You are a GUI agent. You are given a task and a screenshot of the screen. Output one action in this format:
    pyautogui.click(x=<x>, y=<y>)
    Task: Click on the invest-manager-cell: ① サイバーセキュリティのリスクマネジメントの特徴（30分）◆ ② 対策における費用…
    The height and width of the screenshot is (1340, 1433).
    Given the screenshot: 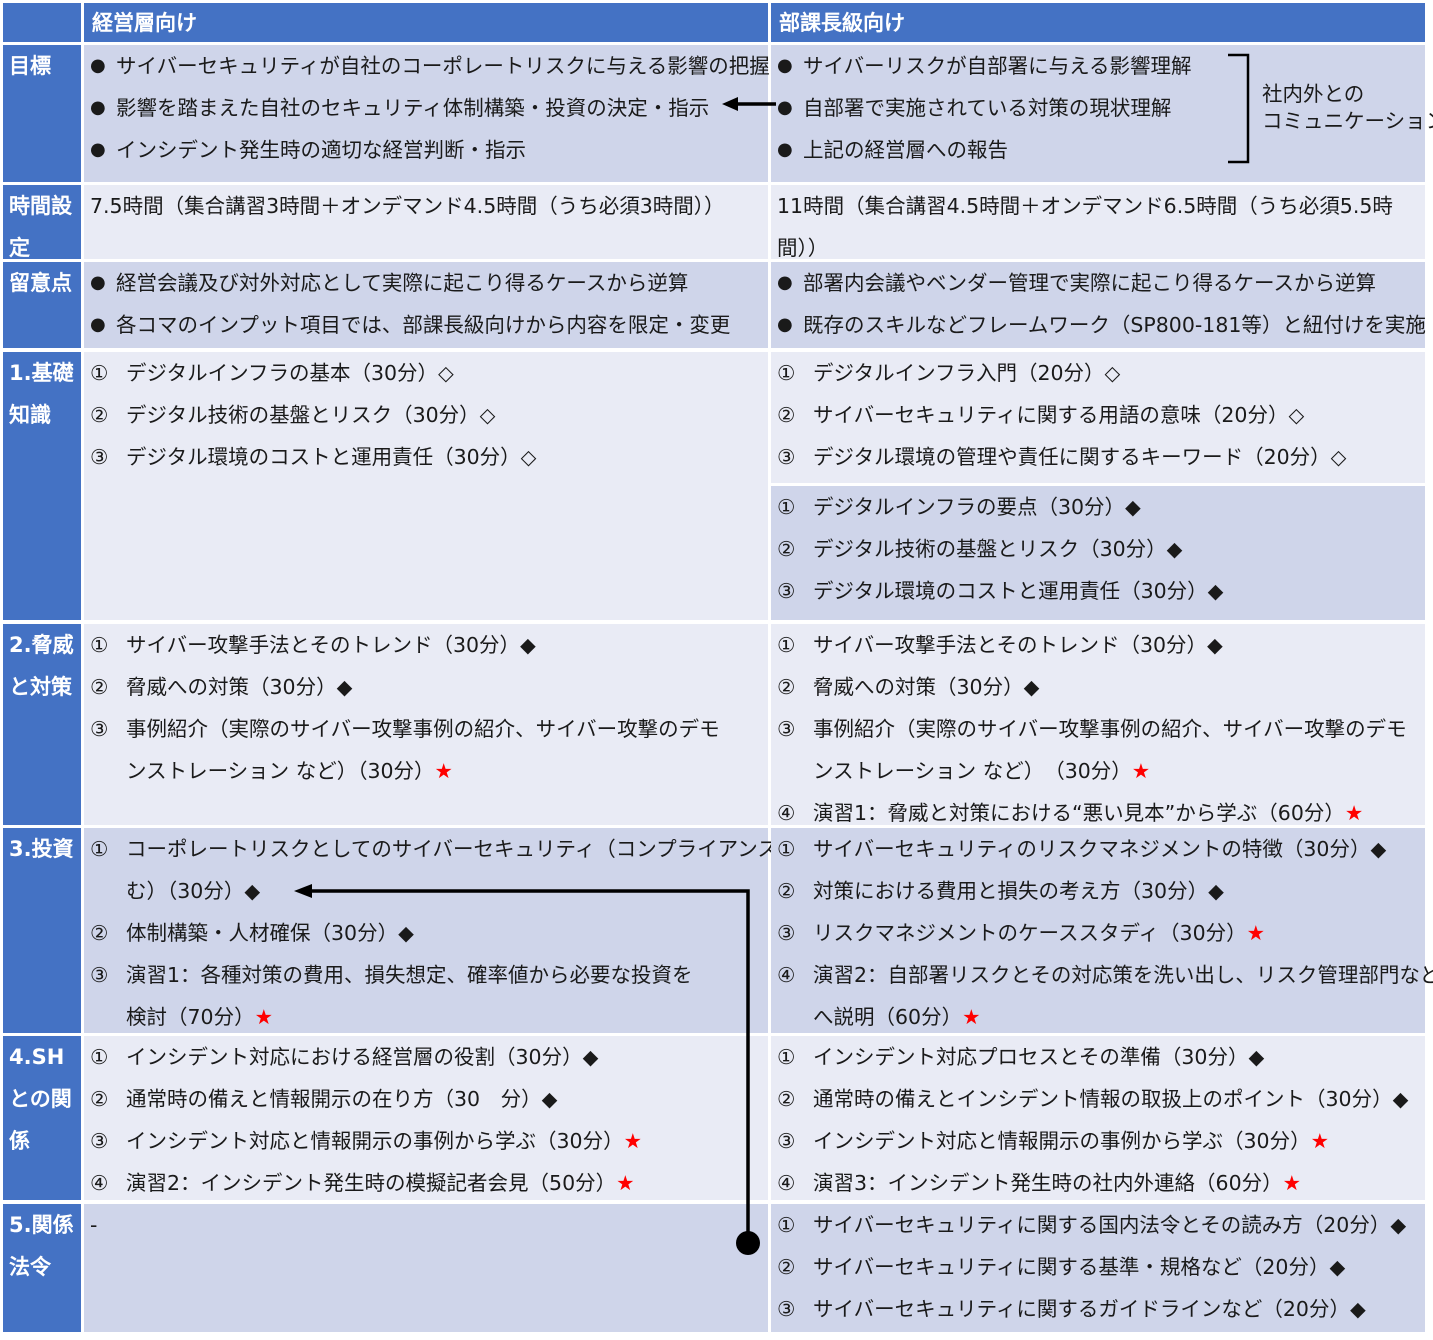 What is the action you would take?
    pyautogui.click(x=1102, y=930)
    